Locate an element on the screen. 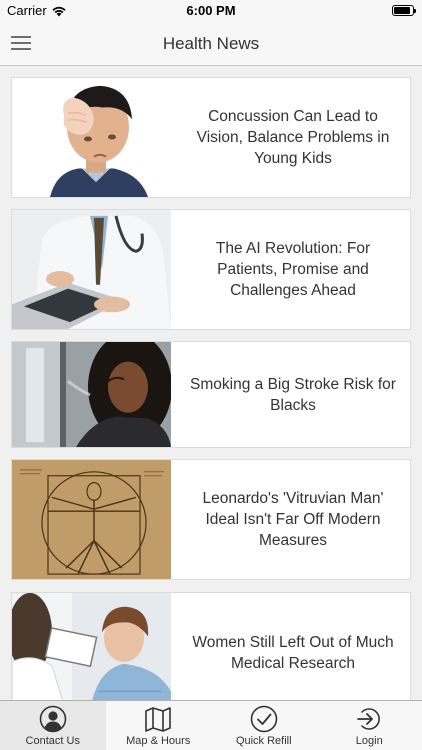  article-image-boy-holding-head is located at coordinates (91, 137).